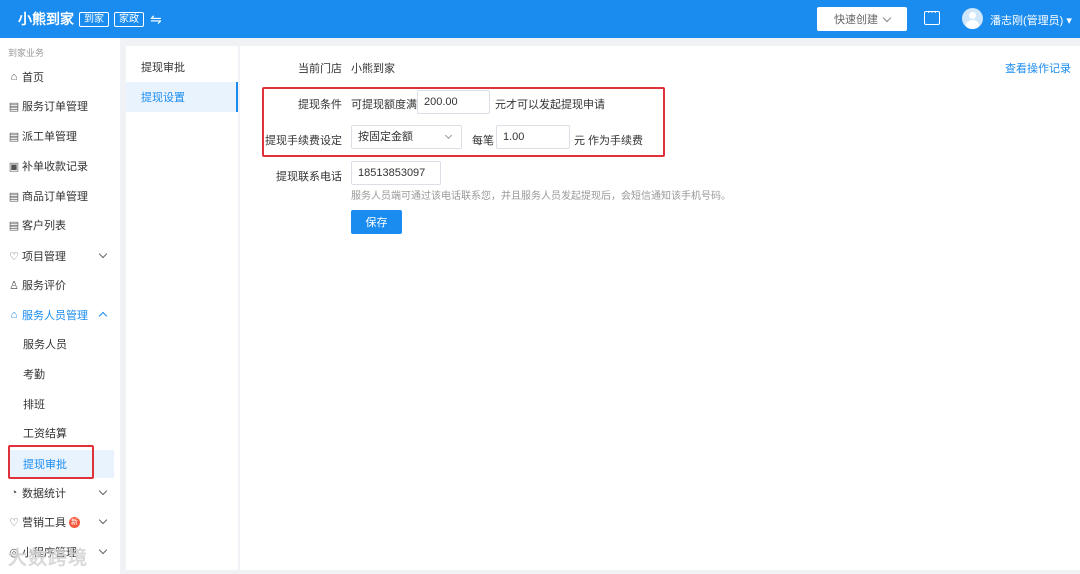  Describe the element at coordinates (14, 256) in the screenshot. I see `heart-icon: ♡` at that location.